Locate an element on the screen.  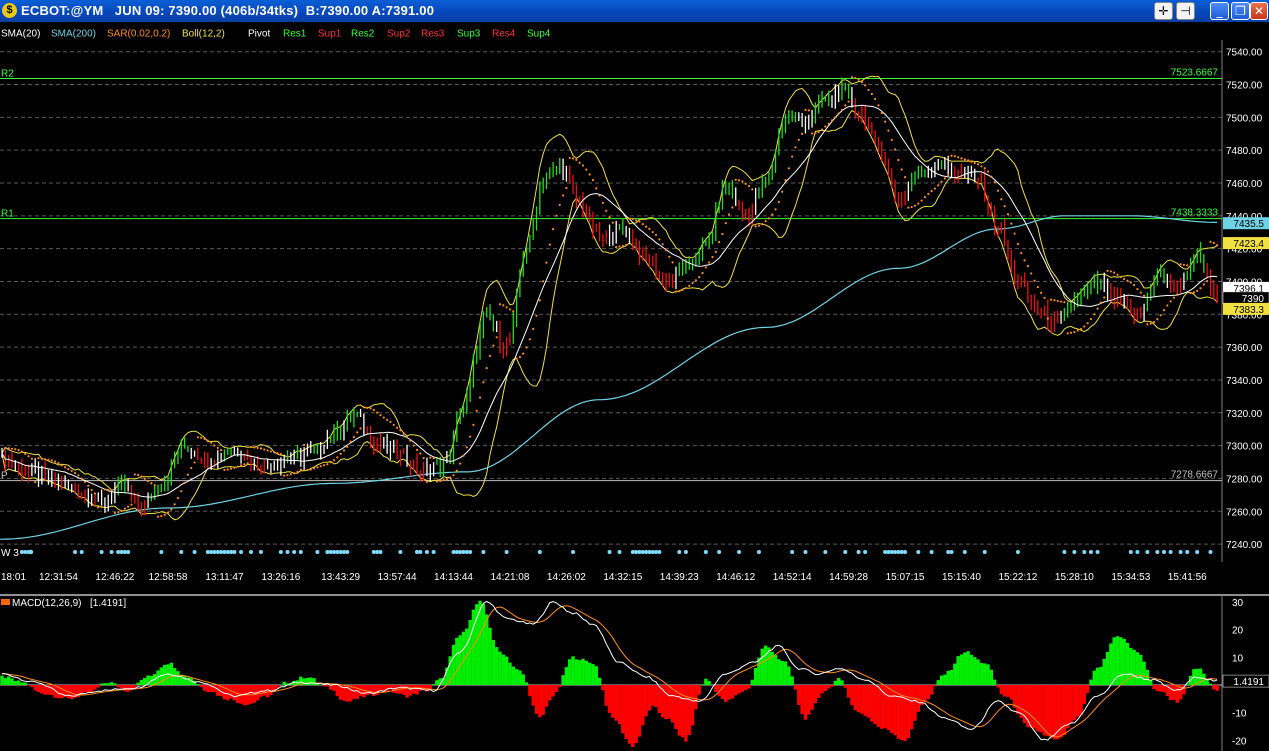
legend-item: Res3 is located at coordinates (433, 34).